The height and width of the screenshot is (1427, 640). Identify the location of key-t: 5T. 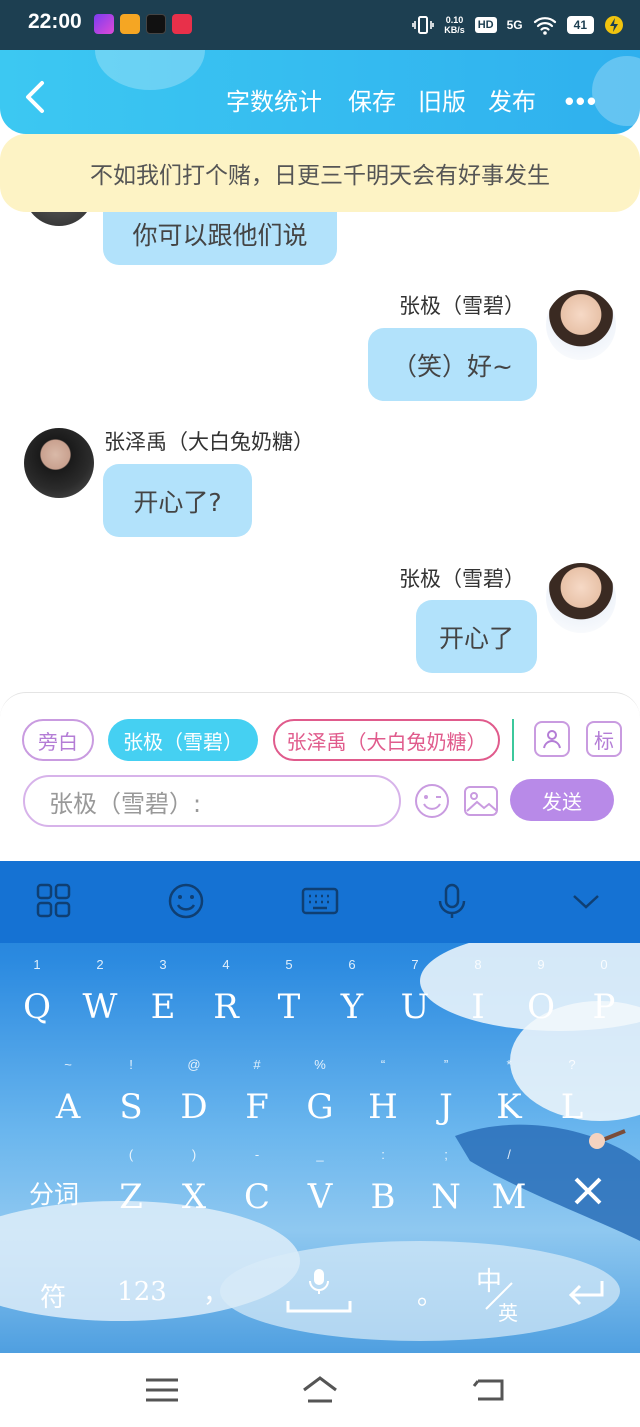
(289, 996).